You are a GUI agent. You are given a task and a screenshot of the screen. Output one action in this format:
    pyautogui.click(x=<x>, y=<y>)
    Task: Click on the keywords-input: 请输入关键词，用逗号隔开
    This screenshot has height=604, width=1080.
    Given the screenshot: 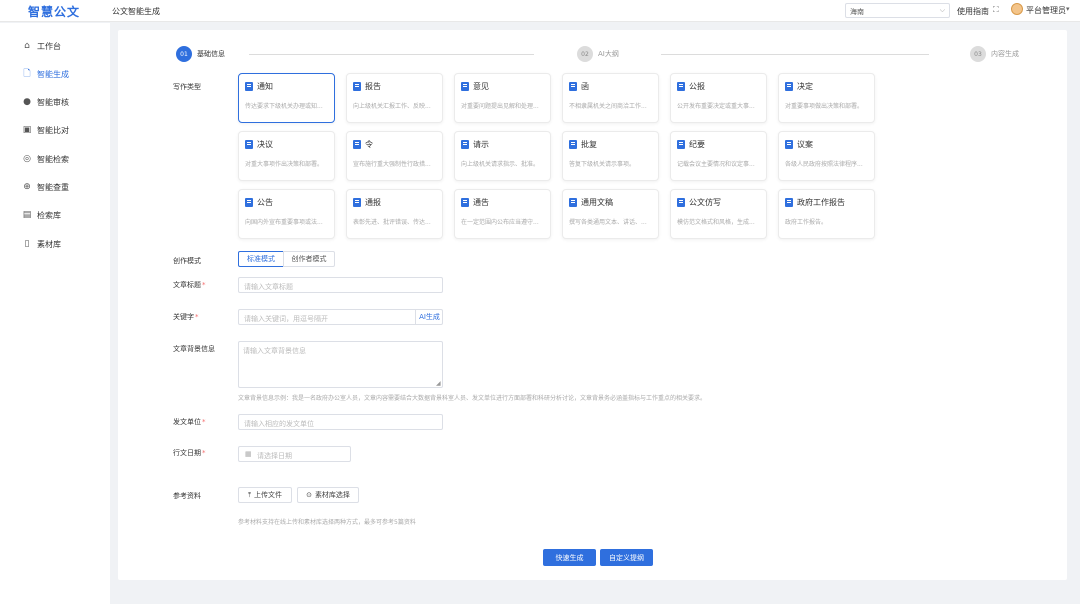 What is the action you would take?
    pyautogui.click(x=340, y=317)
    